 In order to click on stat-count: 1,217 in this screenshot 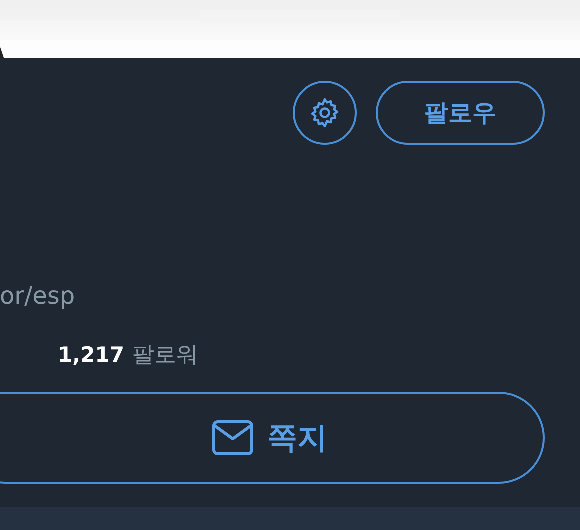, I will do `click(91, 355)`.